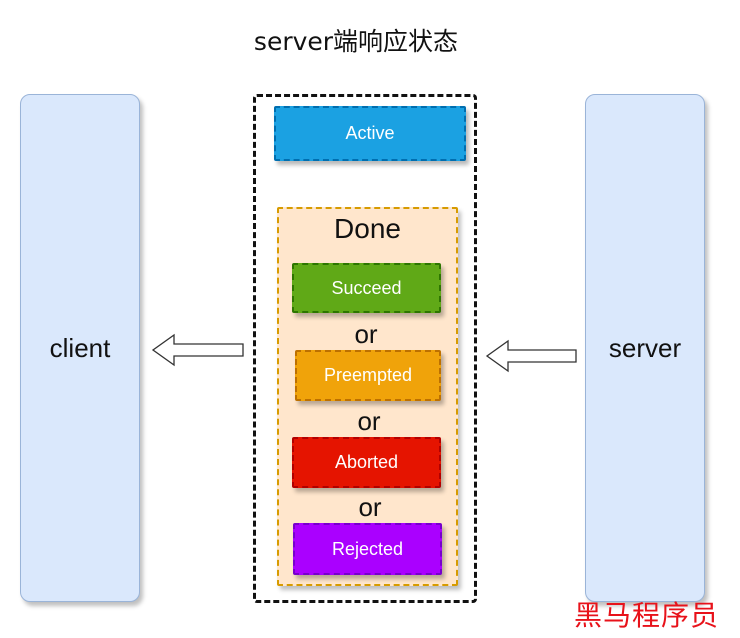 Image resolution: width=740 pixels, height=638 pixels. I want to click on watermark-text: 黑马程序员, so click(647, 615).